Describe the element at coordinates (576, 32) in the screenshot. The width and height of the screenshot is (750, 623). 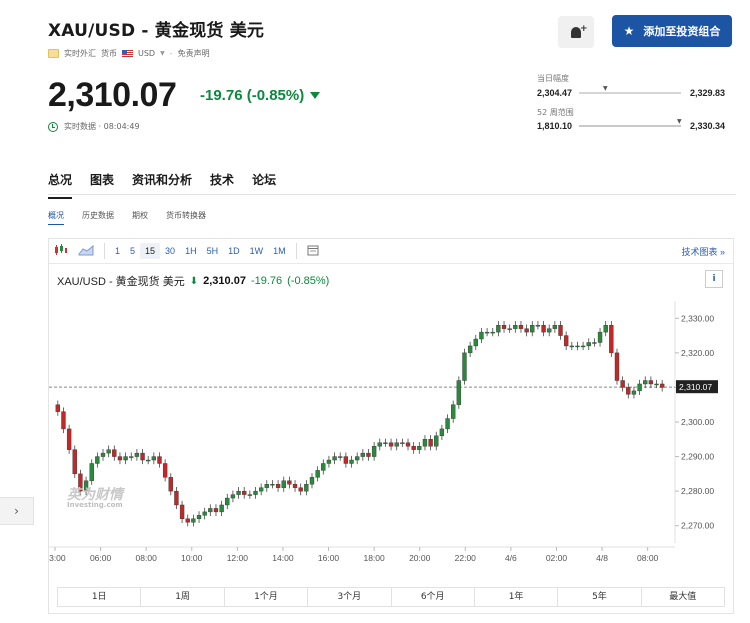
I see `price-alert-button` at that location.